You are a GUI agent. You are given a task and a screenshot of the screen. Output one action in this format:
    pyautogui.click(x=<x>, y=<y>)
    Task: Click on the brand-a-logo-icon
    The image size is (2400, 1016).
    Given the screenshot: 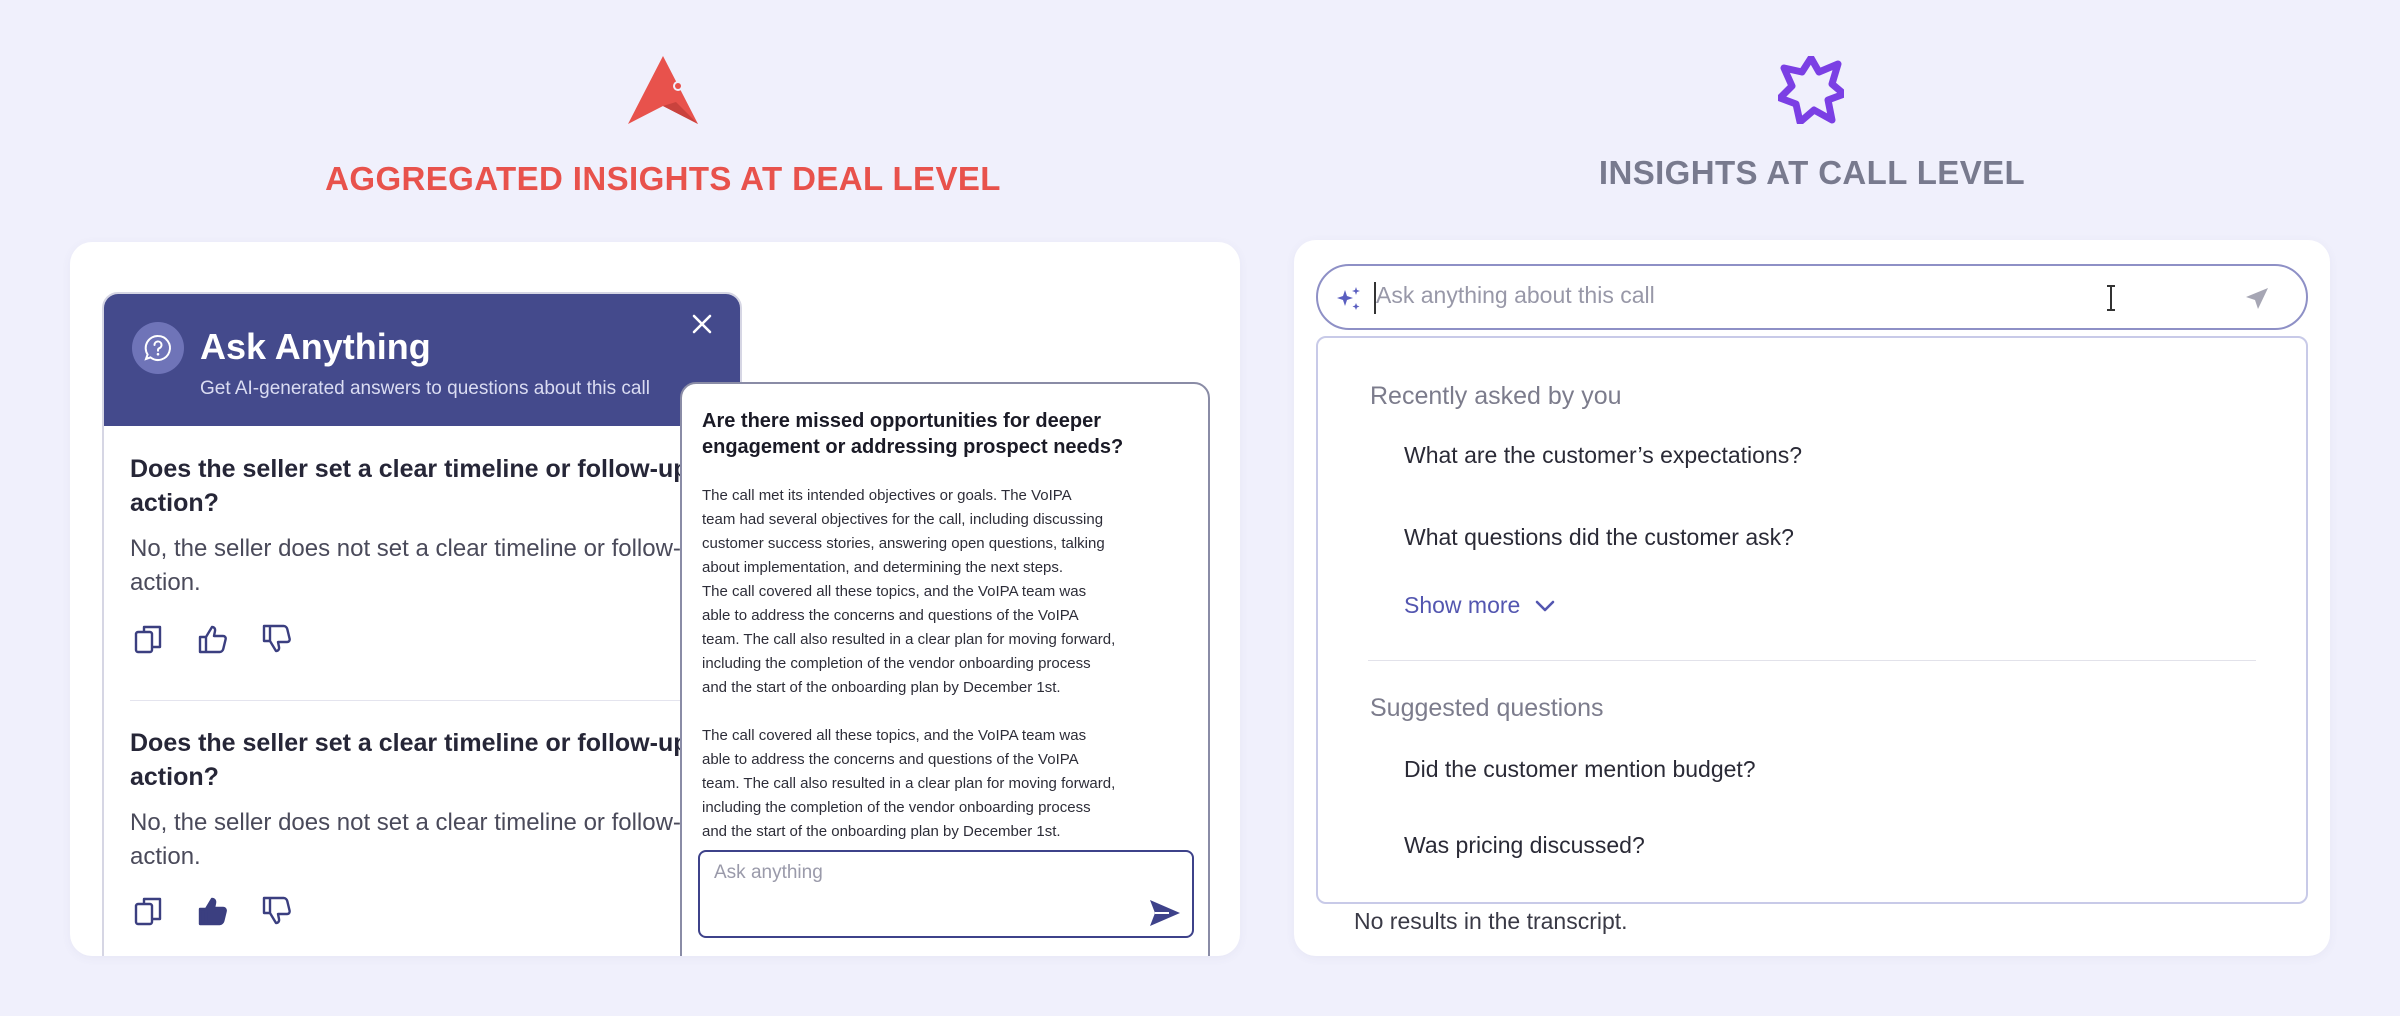 What is the action you would take?
    pyautogui.click(x=663, y=90)
    